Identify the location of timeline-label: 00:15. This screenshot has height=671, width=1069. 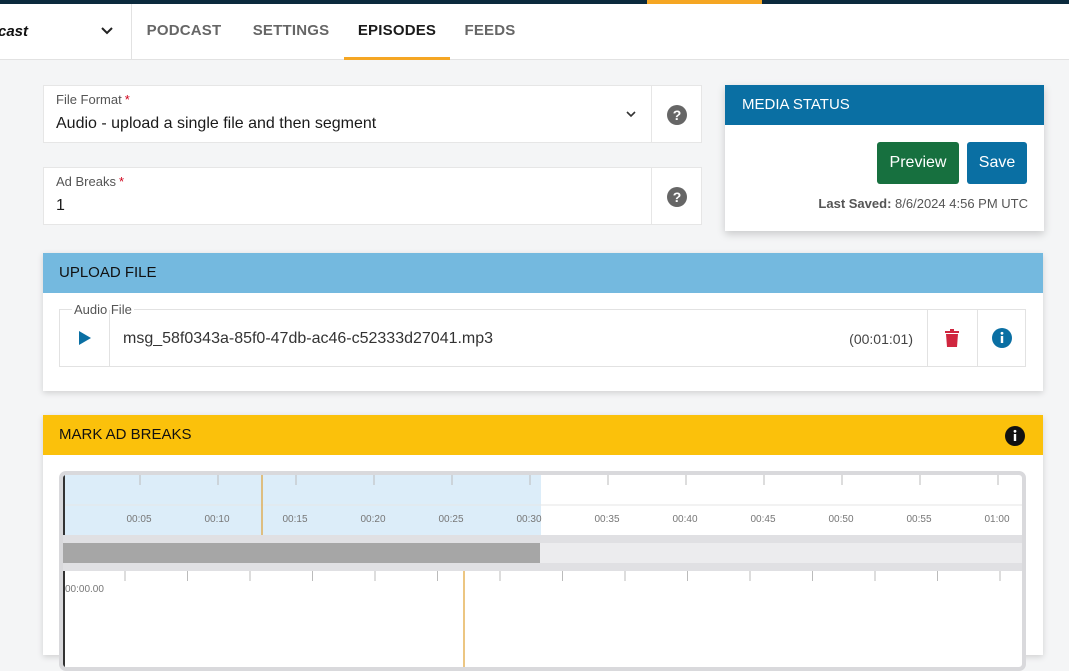
(294, 519).